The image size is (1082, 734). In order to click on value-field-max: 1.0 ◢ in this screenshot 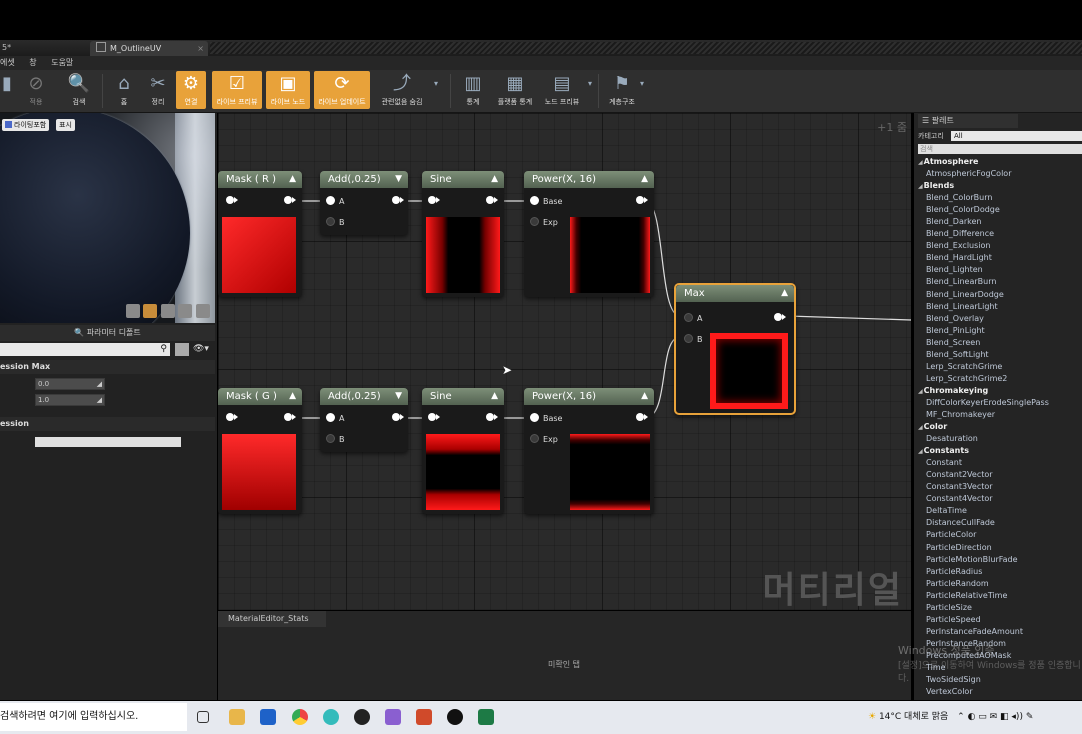, I will do `click(70, 400)`.